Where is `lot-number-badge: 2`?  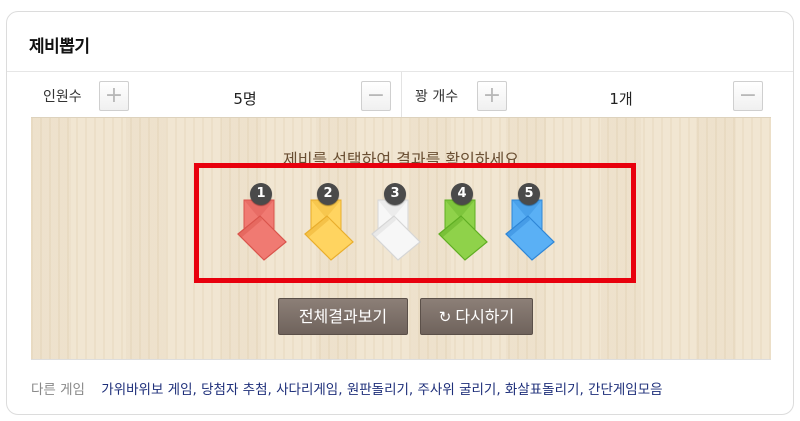
lot-number-badge: 2 is located at coordinates (328, 194).